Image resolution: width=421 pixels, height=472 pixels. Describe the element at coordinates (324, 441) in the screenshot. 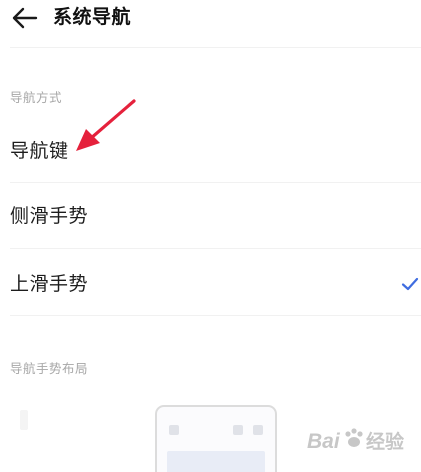

I see `svg-text: Bai` at that location.